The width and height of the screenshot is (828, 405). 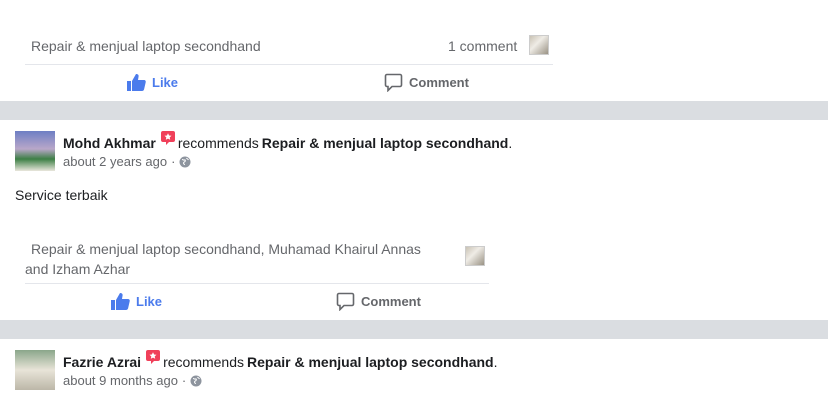 What do you see at coordinates (146, 46) in the screenshot?
I see `post1-page-name: Repair & menjual laptop secondhand` at bounding box center [146, 46].